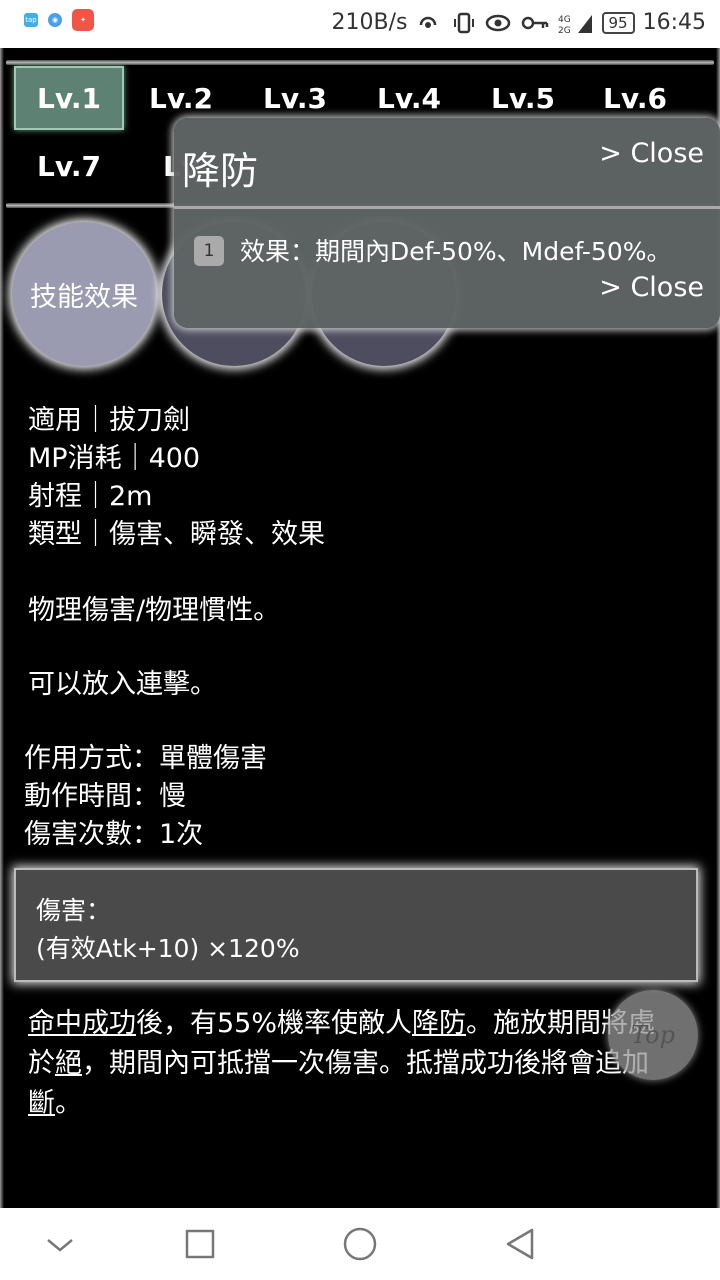 This screenshot has width=720, height=1280. I want to click on link-defense-down: 降防, so click(439, 1023).